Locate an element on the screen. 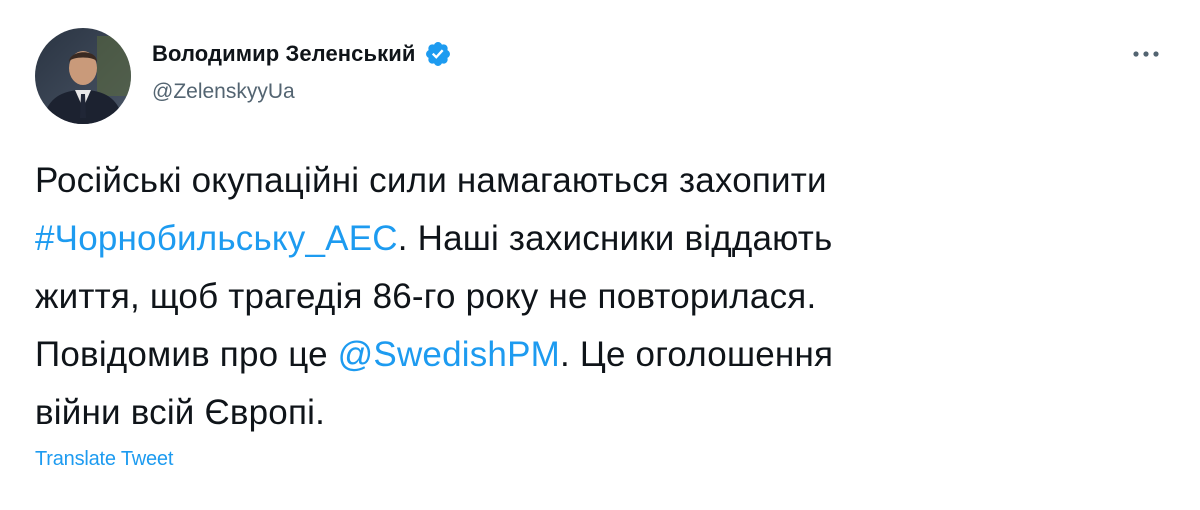 Image resolution: width=1200 pixels, height=510 pixels. more-options-button is located at coordinates (1146, 54).